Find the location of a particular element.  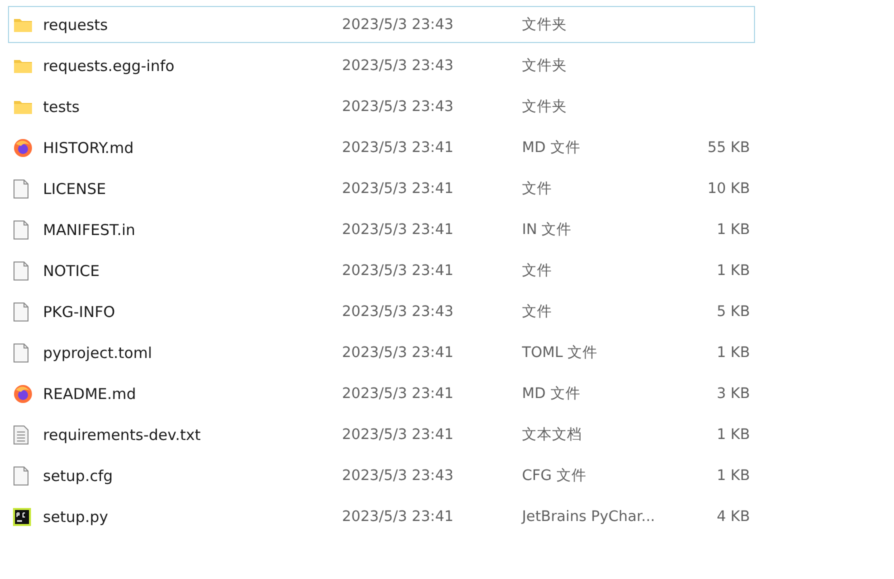

file-row: HISTORY.md 2023/5/3 23:41 MD 文件 55 KB is located at coordinates (381, 147).